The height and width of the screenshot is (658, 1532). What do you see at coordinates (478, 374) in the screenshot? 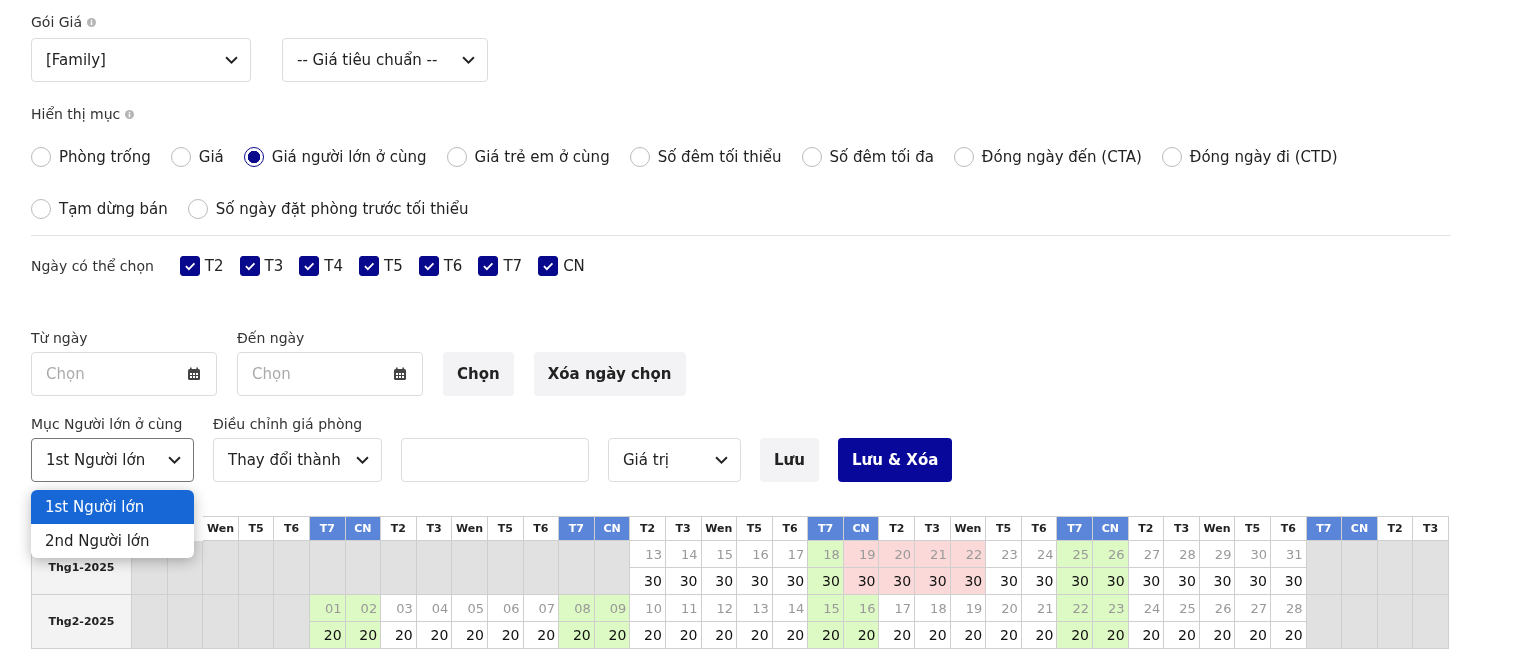
I see `choose-button: Chọn` at bounding box center [478, 374].